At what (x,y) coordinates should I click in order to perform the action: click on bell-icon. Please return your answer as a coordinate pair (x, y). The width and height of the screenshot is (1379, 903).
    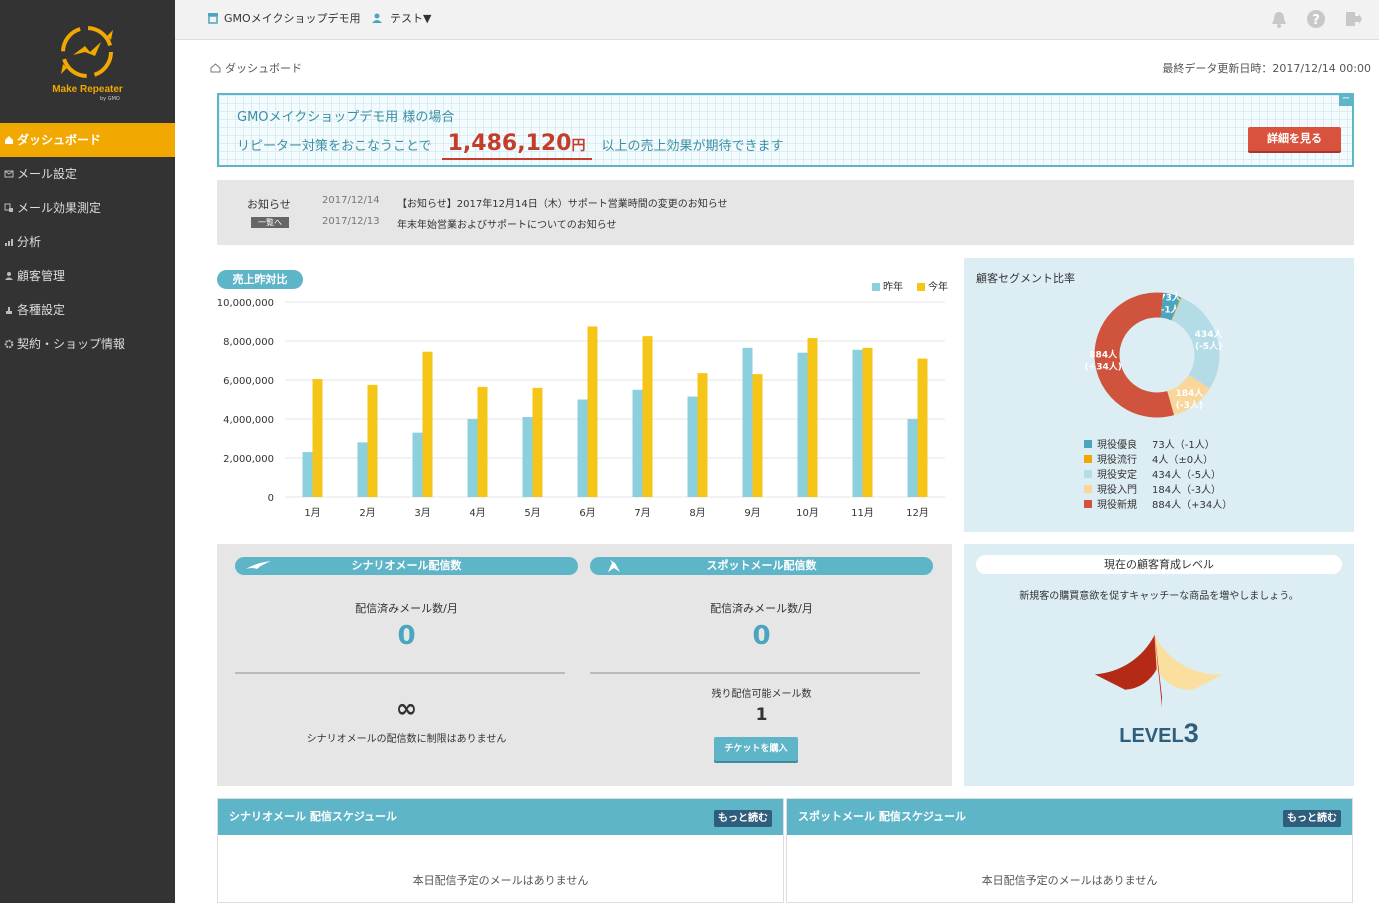
    Looking at the image, I should click on (1279, 19).